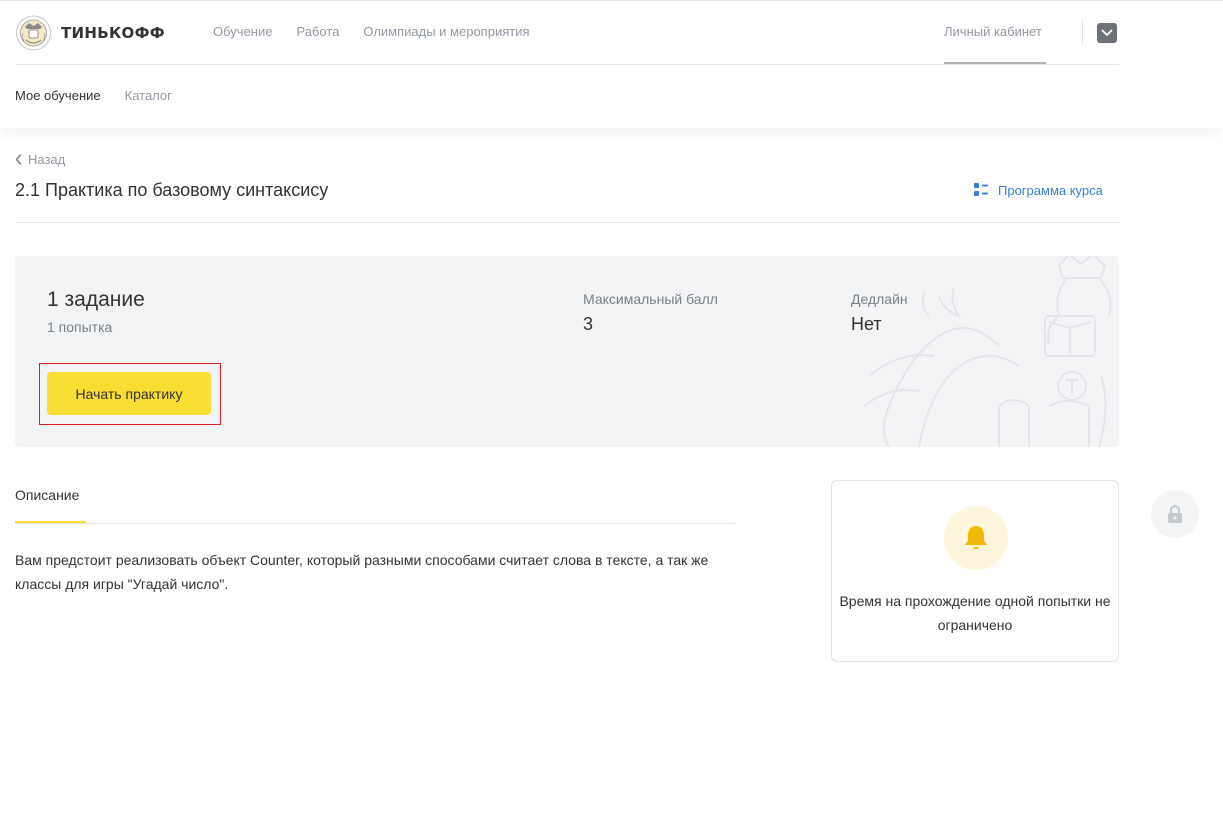 This screenshot has width=1223, height=840. I want to click on chevron-left-icon, so click(18, 159).